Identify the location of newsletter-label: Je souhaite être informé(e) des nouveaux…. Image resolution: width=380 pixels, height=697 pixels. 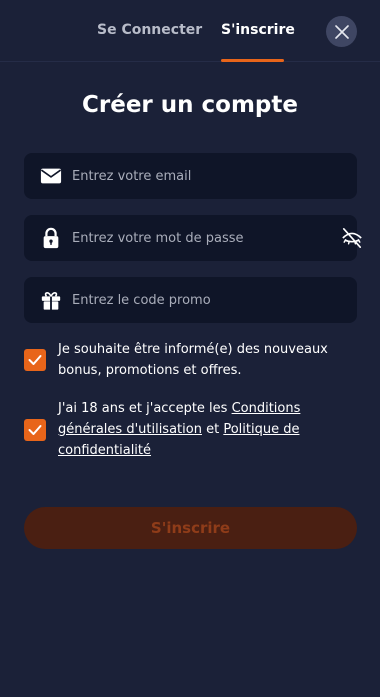
(193, 360).